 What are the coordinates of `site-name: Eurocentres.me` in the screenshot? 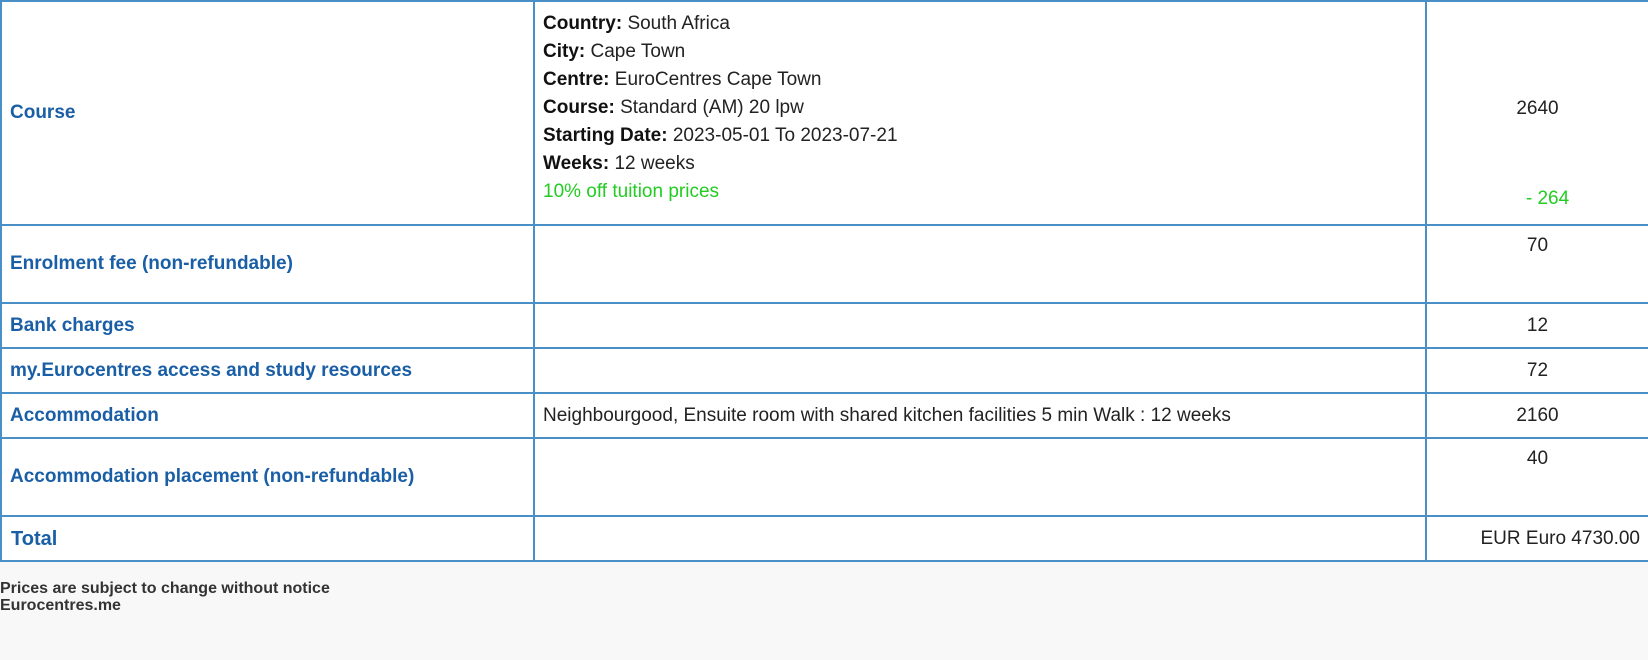 It's located at (60, 605).